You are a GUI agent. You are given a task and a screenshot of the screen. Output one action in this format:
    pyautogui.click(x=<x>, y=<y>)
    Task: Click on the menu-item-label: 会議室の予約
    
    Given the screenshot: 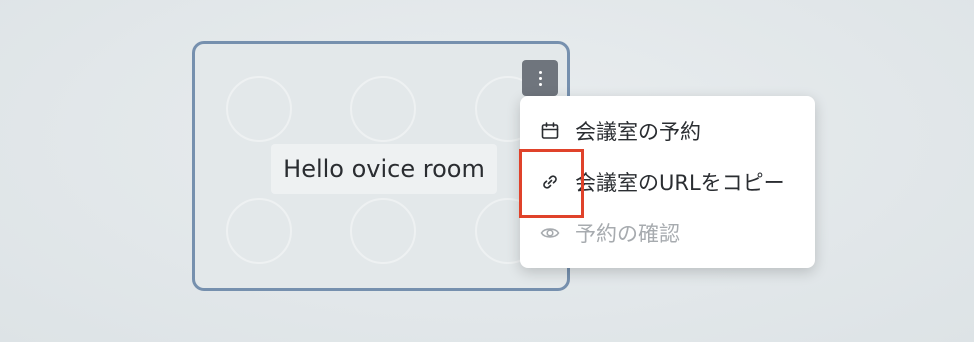 What is the action you would take?
    pyautogui.click(x=638, y=132)
    